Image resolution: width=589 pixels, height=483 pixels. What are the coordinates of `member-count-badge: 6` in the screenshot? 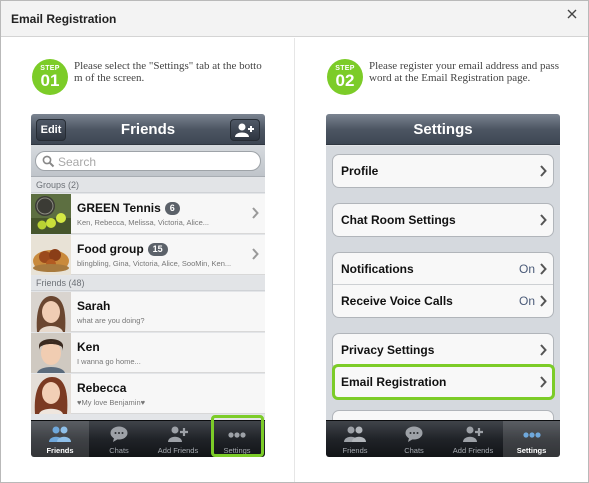 It's located at (172, 208).